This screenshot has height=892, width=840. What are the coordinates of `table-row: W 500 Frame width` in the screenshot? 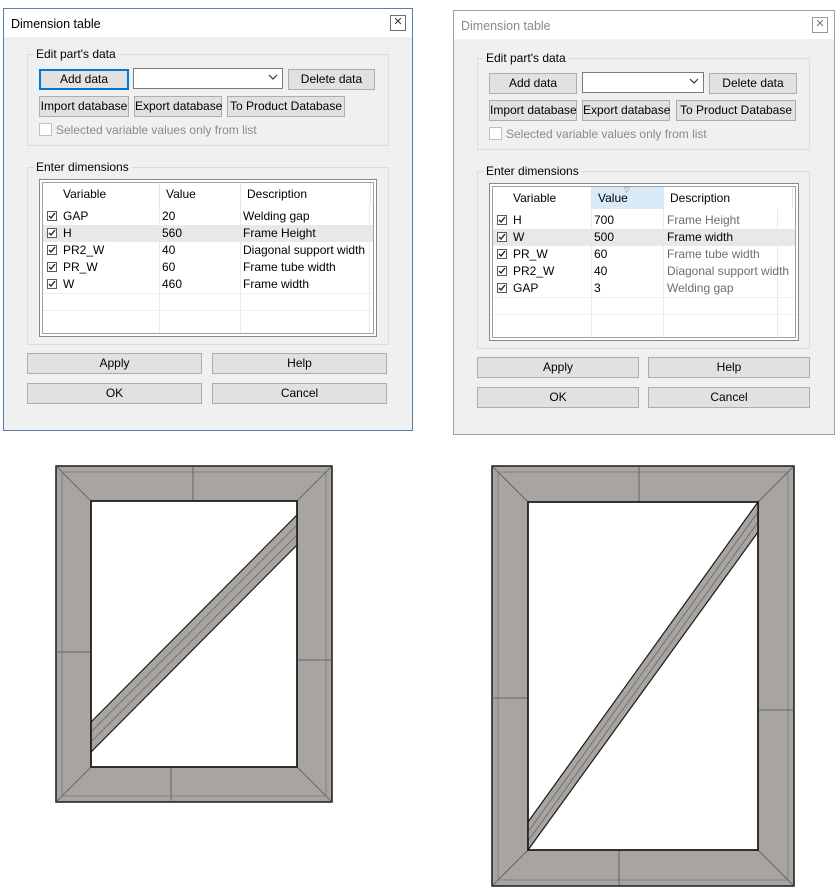 It's located at (644, 237).